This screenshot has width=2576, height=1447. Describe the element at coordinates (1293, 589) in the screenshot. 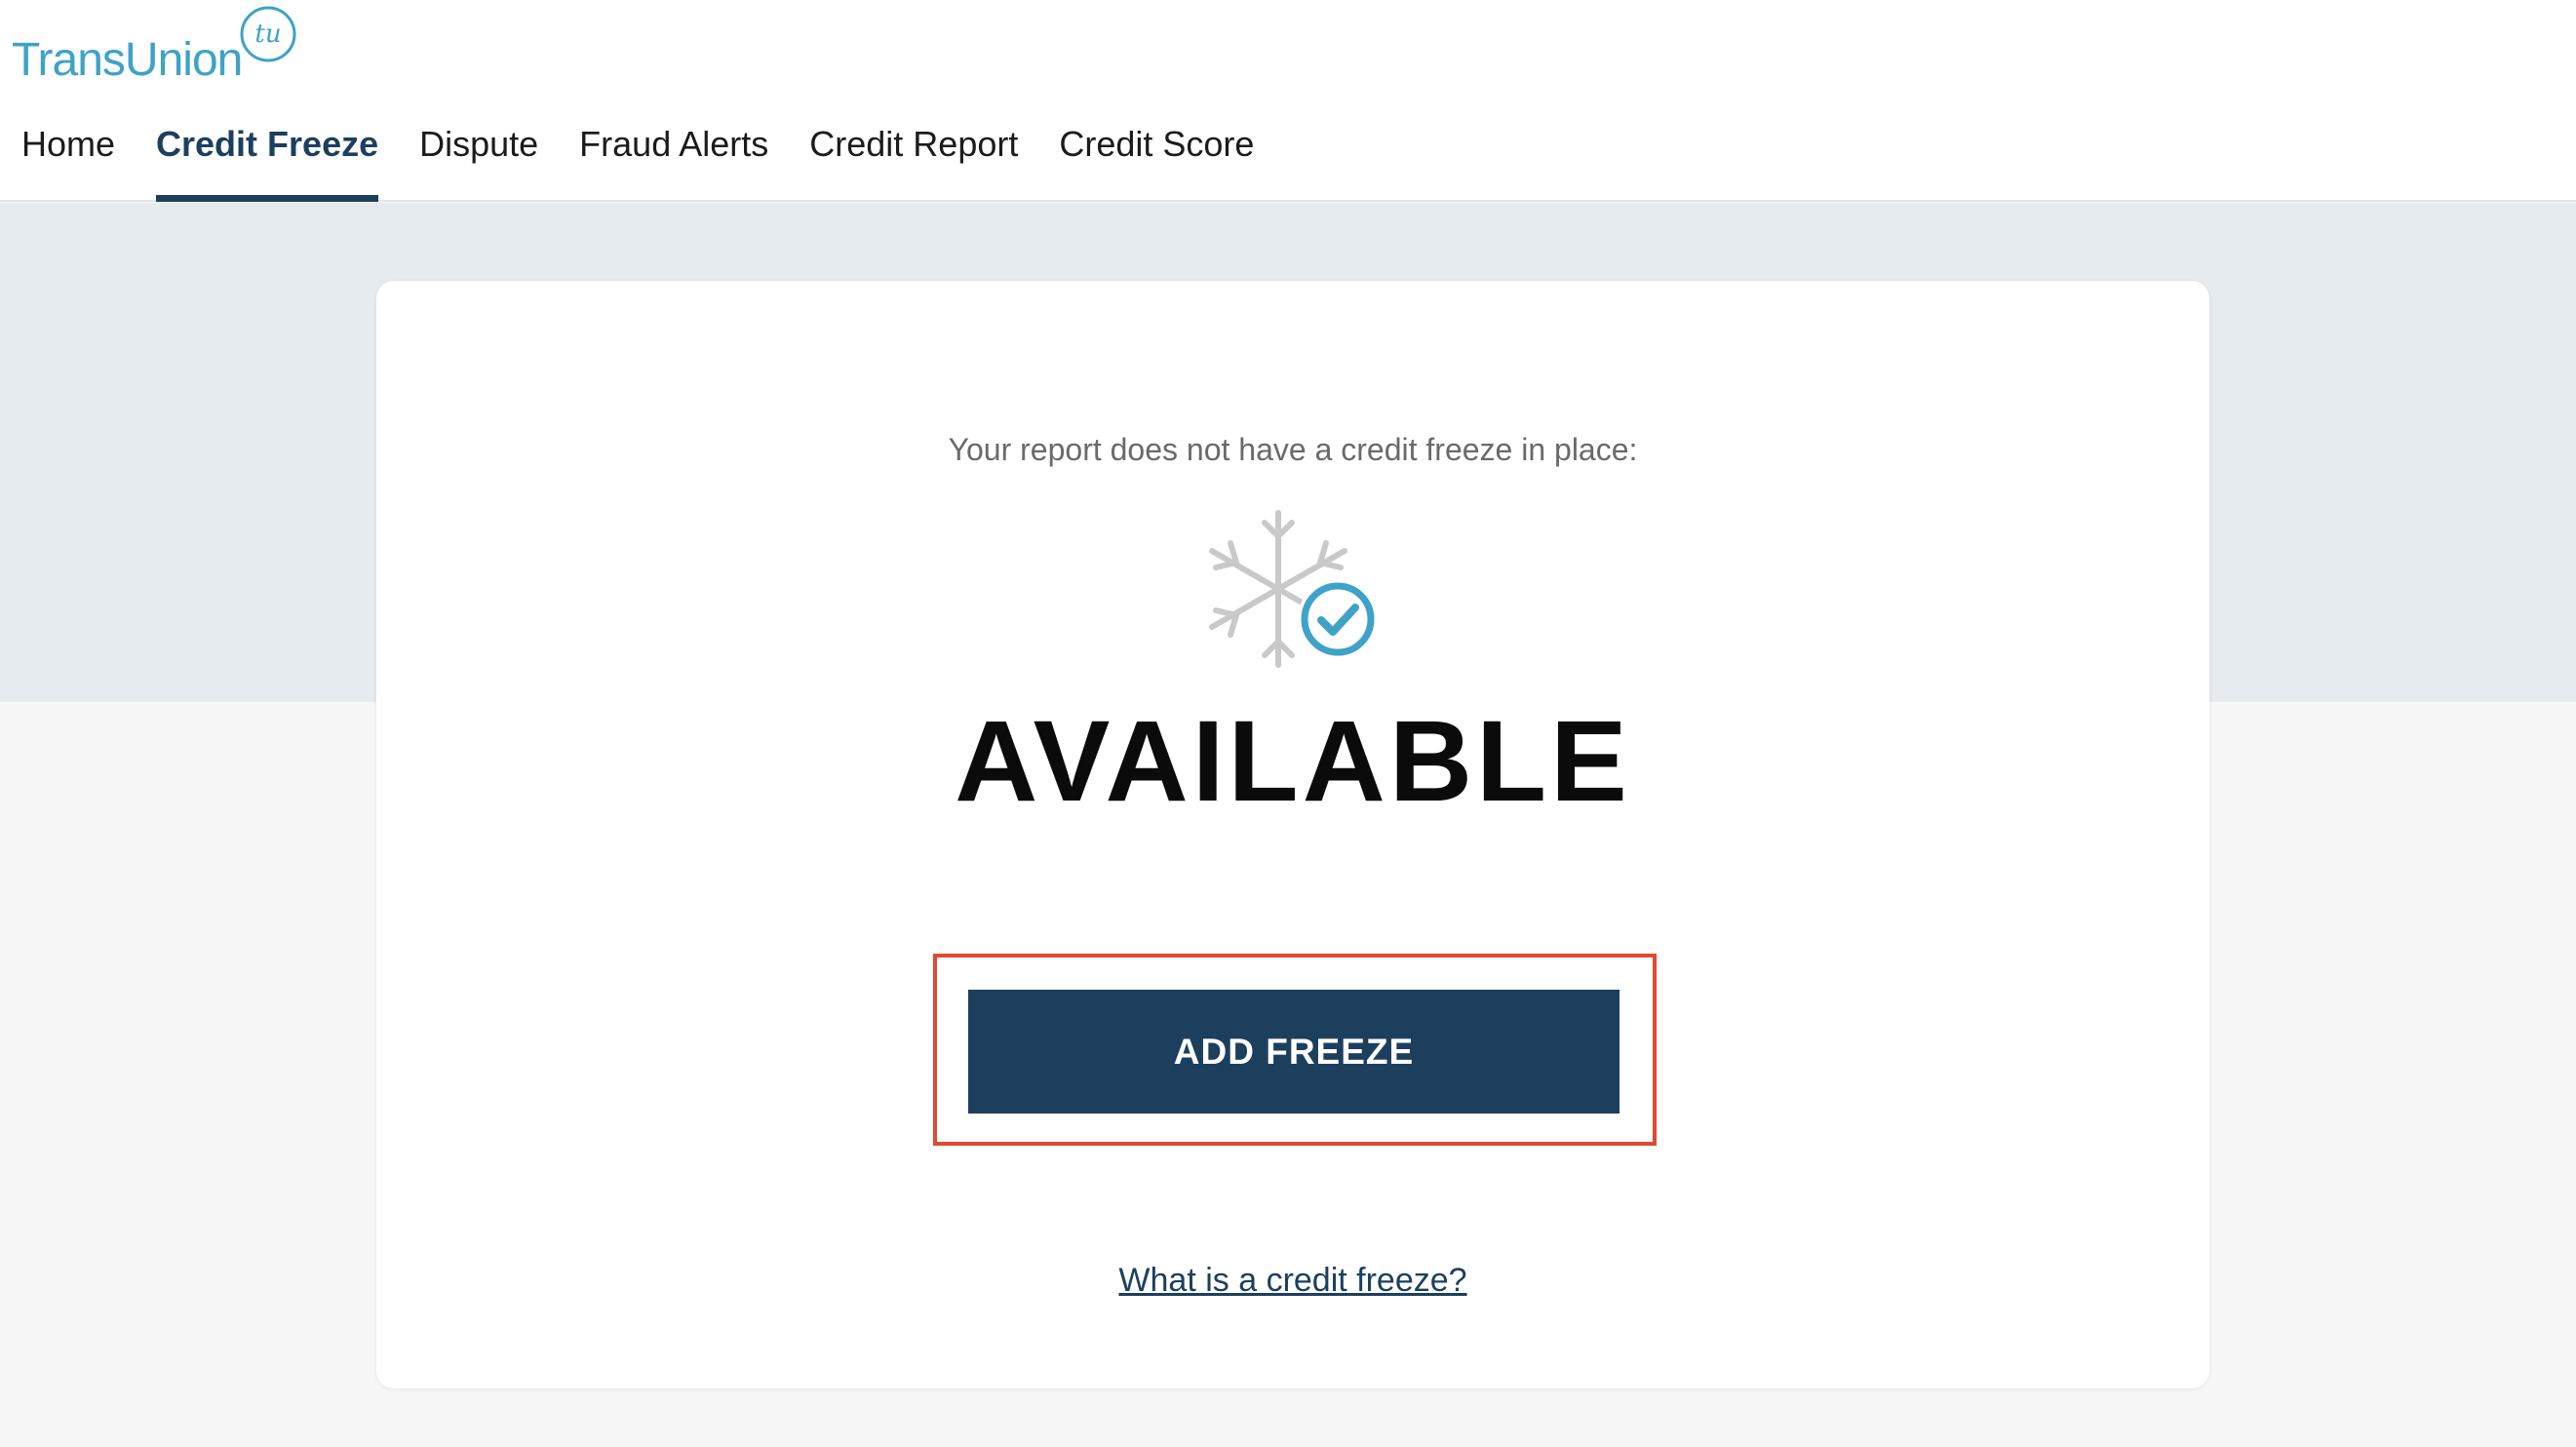

I see `snowflake-check-icon` at that location.